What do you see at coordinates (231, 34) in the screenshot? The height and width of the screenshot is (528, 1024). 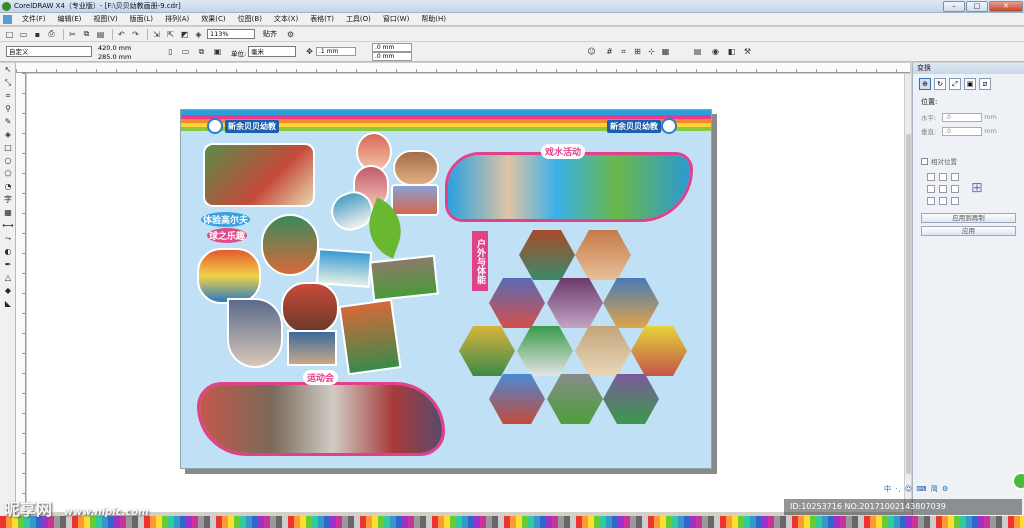 I see `zoom-level-select: 113%` at bounding box center [231, 34].